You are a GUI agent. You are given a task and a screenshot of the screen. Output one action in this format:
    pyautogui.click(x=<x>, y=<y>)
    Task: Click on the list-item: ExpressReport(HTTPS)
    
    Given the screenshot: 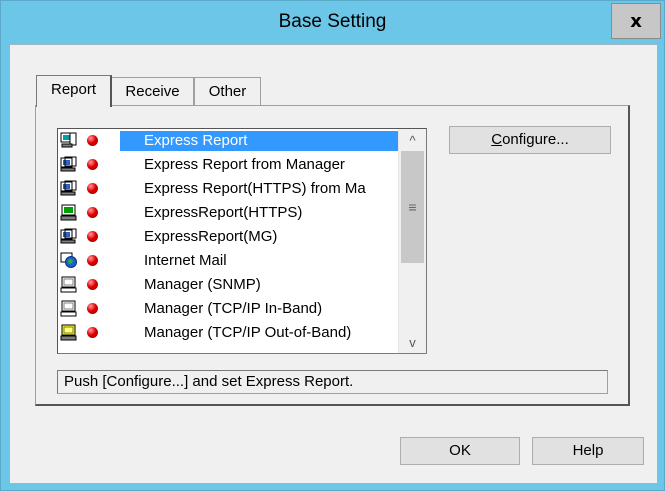 What is the action you would take?
    pyautogui.click(x=228, y=213)
    